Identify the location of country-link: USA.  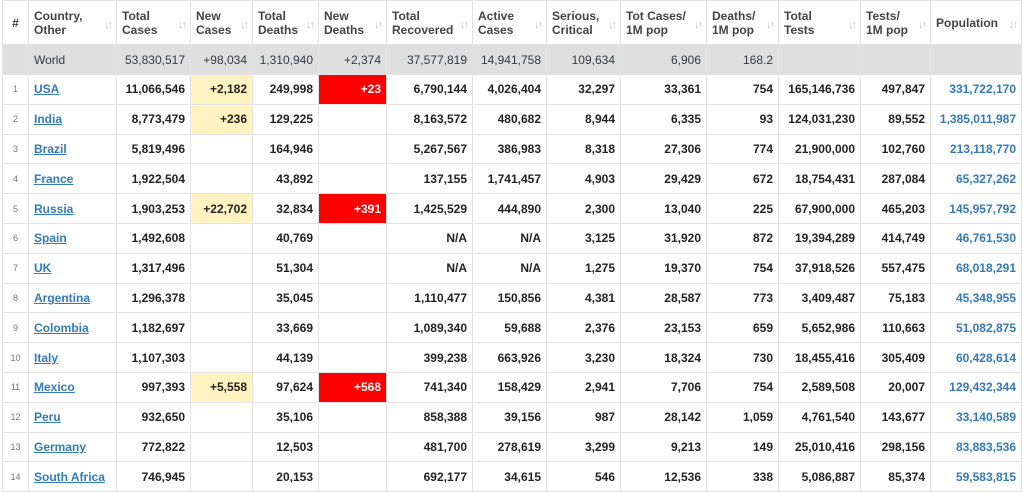
(46, 89).